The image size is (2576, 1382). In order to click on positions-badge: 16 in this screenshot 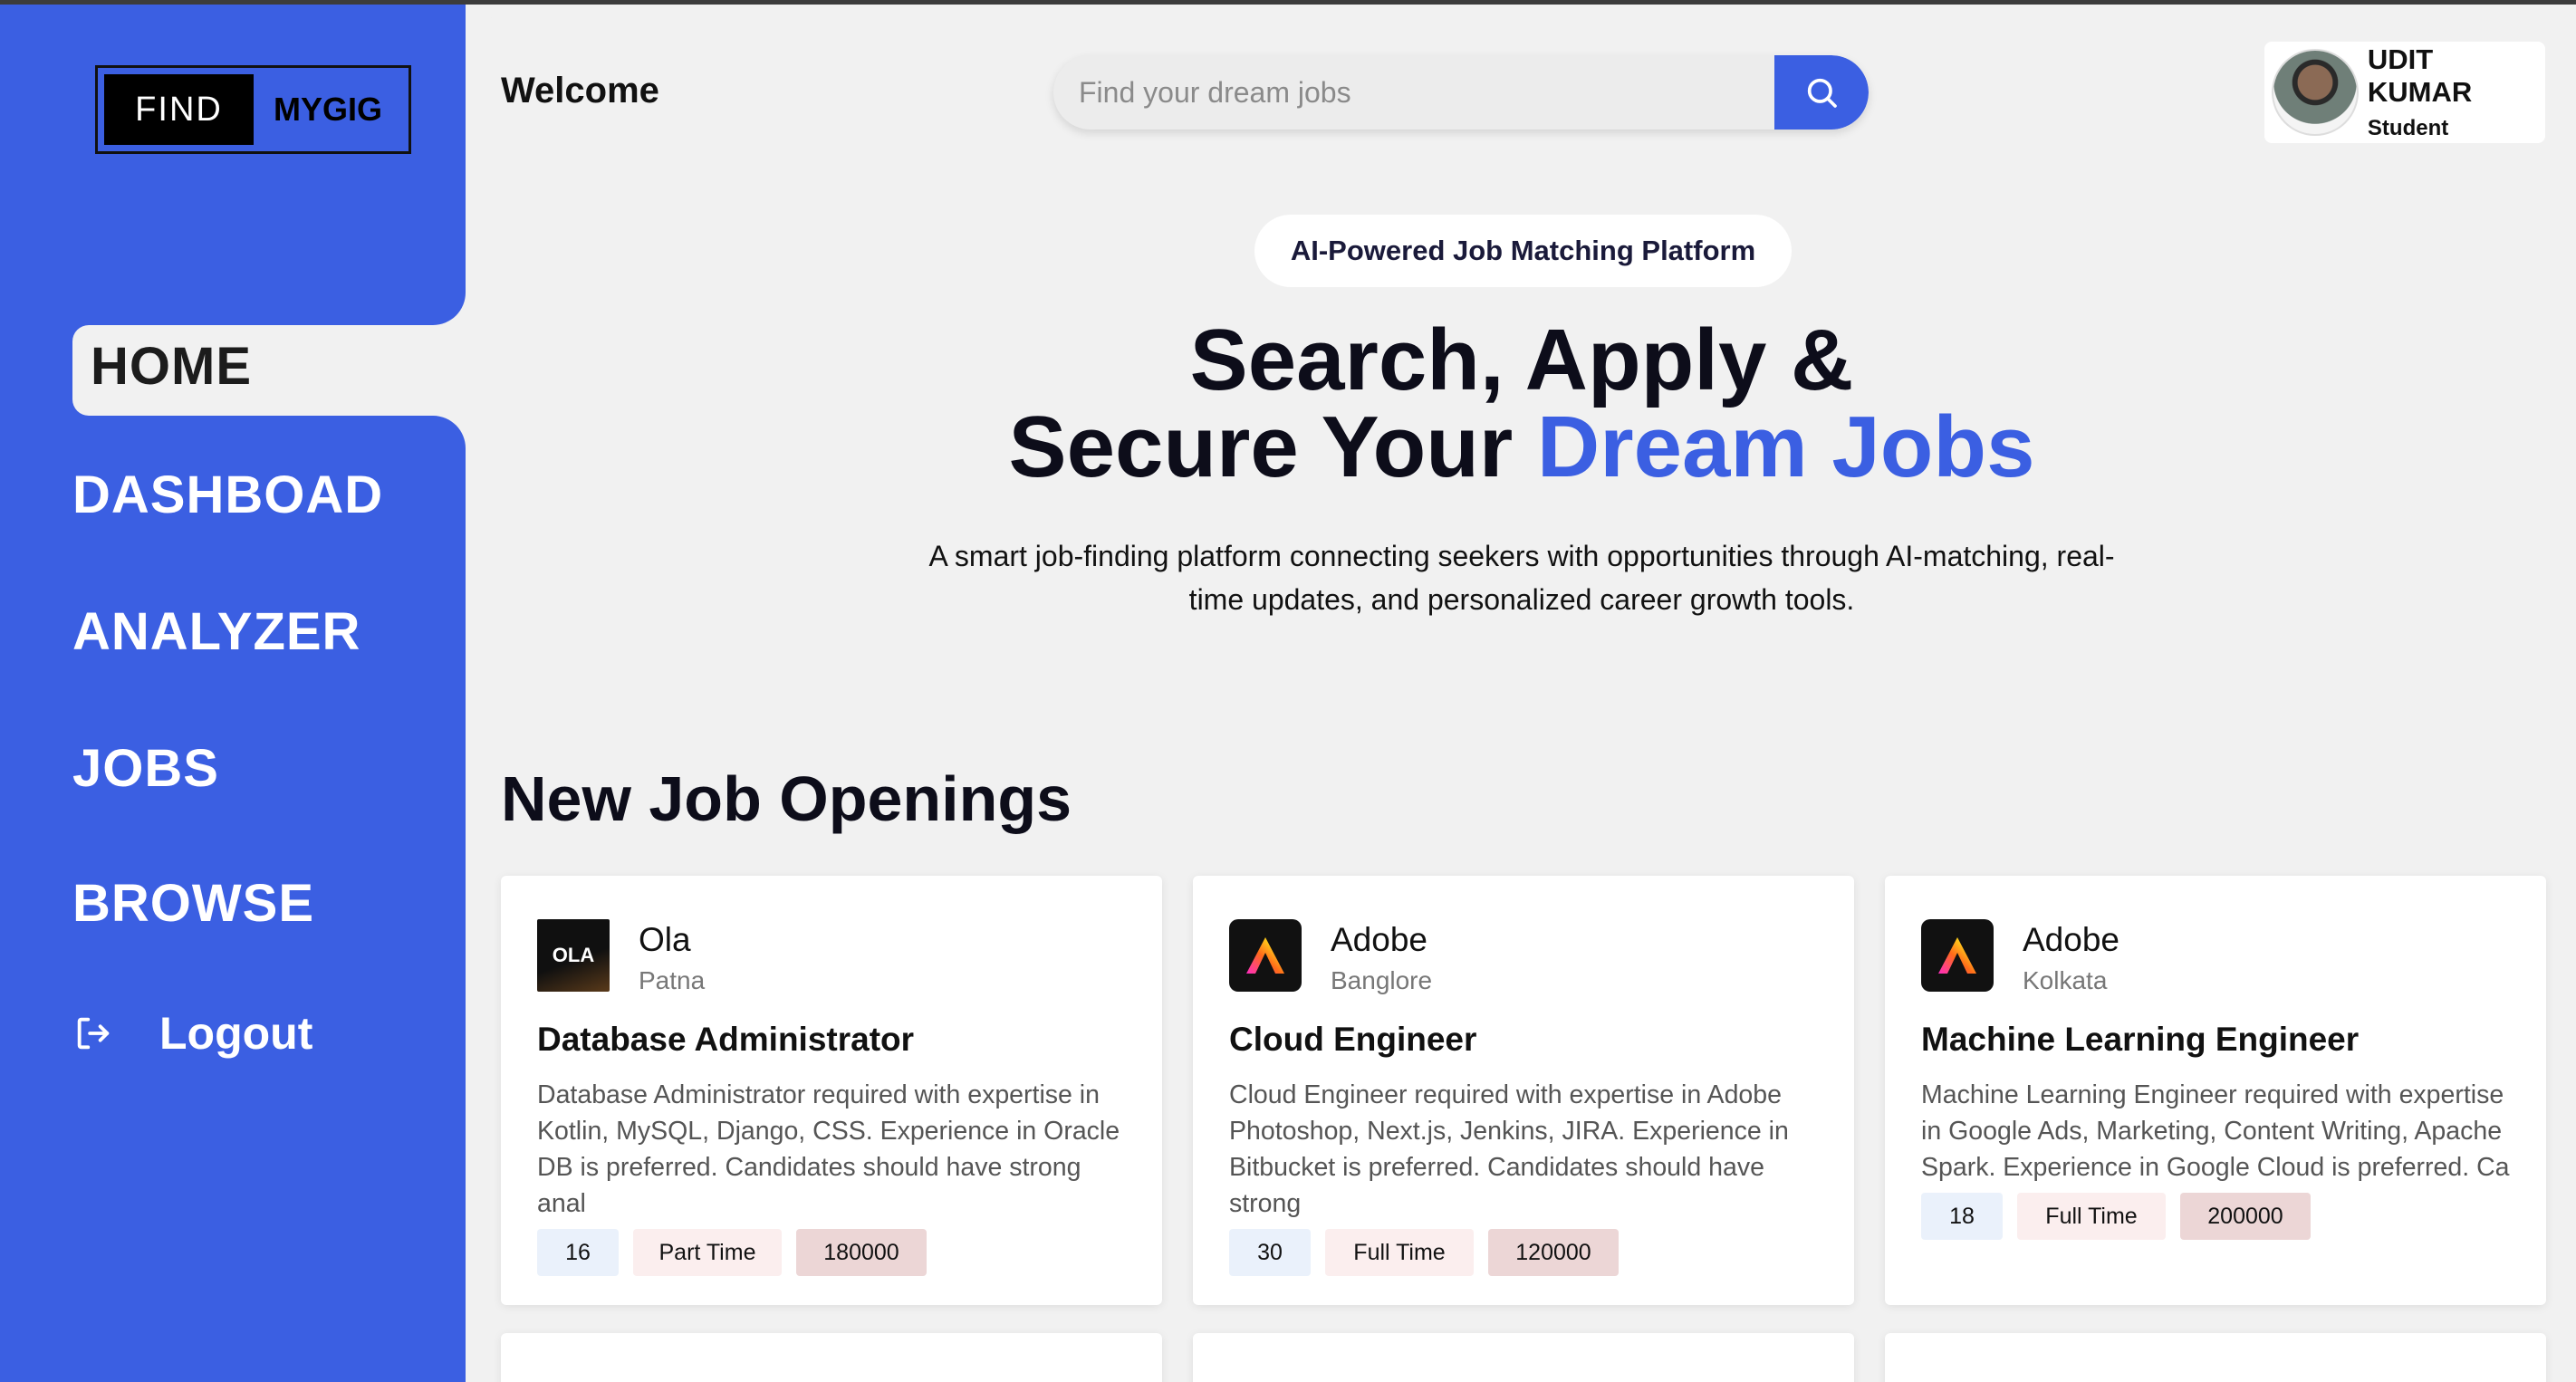, I will do `click(578, 1252)`.